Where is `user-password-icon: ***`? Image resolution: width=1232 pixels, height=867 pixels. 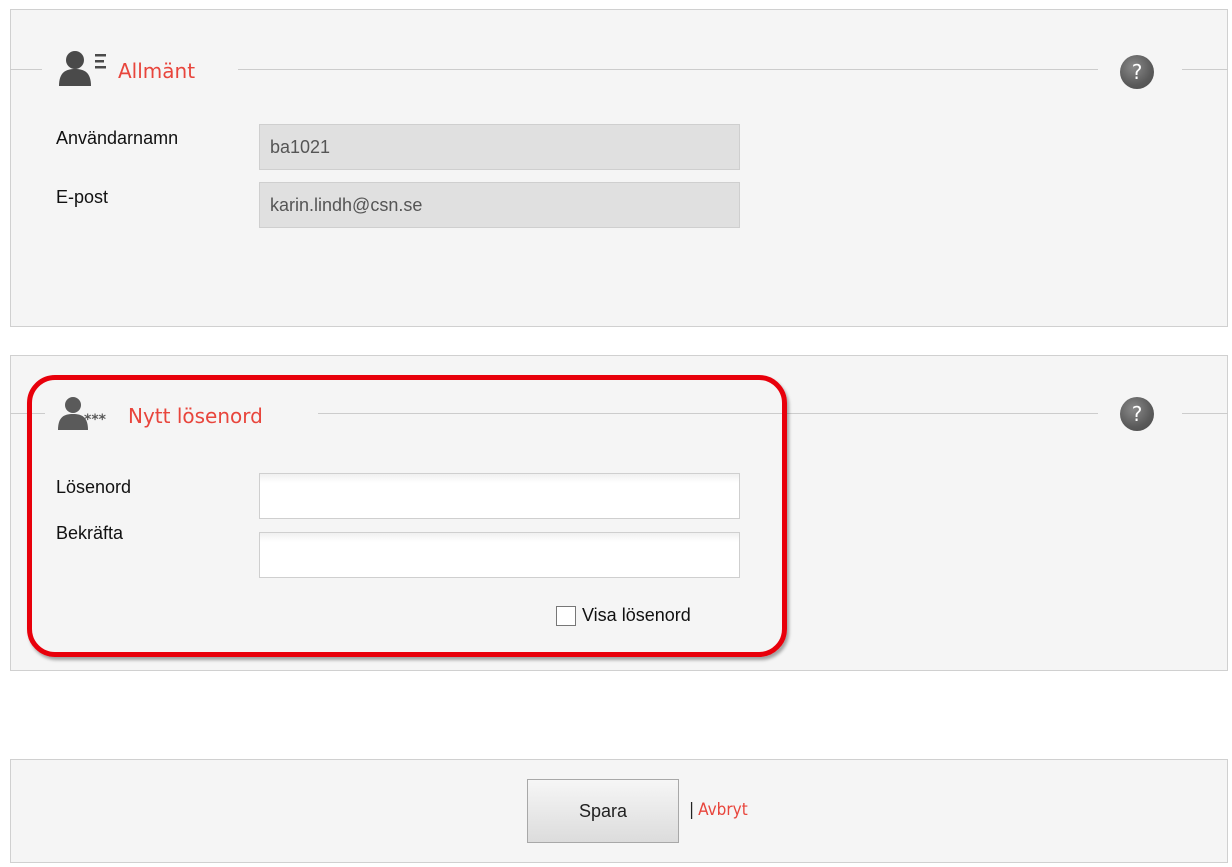 user-password-icon: *** is located at coordinates (88, 415).